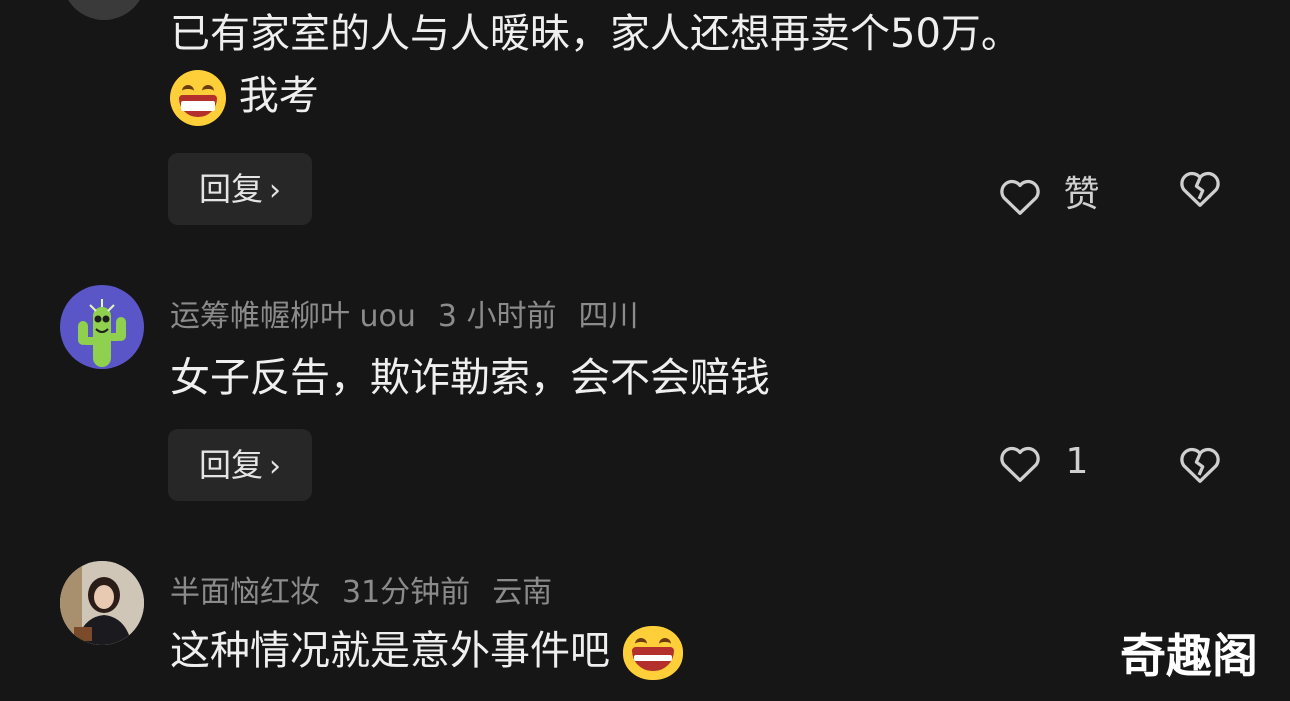 The height and width of the screenshot is (701, 1290). I want to click on like-count: 1, so click(1077, 461).